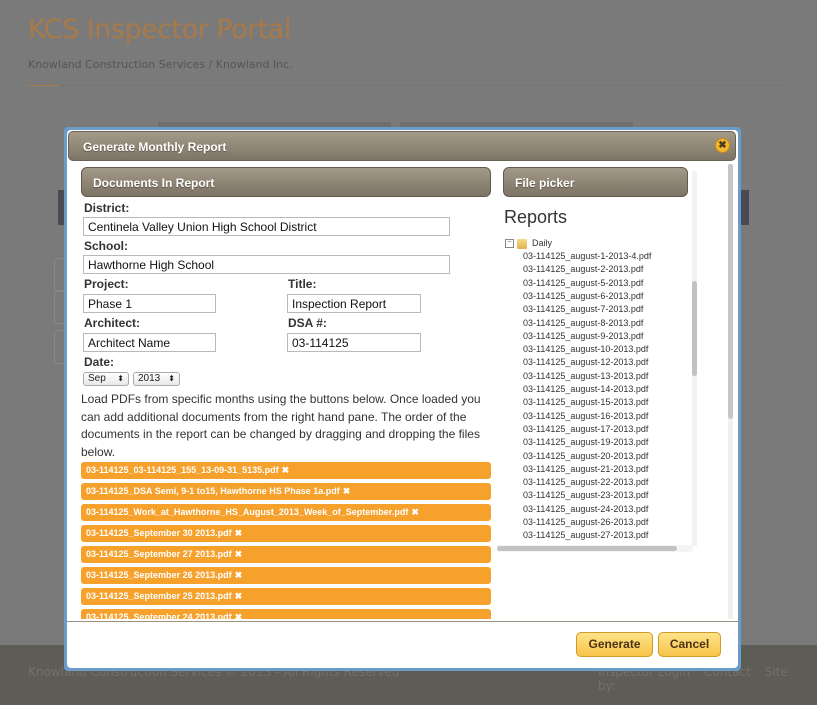 The image size is (817, 705). What do you see at coordinates (585, 389) in the screenshot?
I see `file-item: 03-114125_august-14-2013.pdf` at bounding box center [585, 389].